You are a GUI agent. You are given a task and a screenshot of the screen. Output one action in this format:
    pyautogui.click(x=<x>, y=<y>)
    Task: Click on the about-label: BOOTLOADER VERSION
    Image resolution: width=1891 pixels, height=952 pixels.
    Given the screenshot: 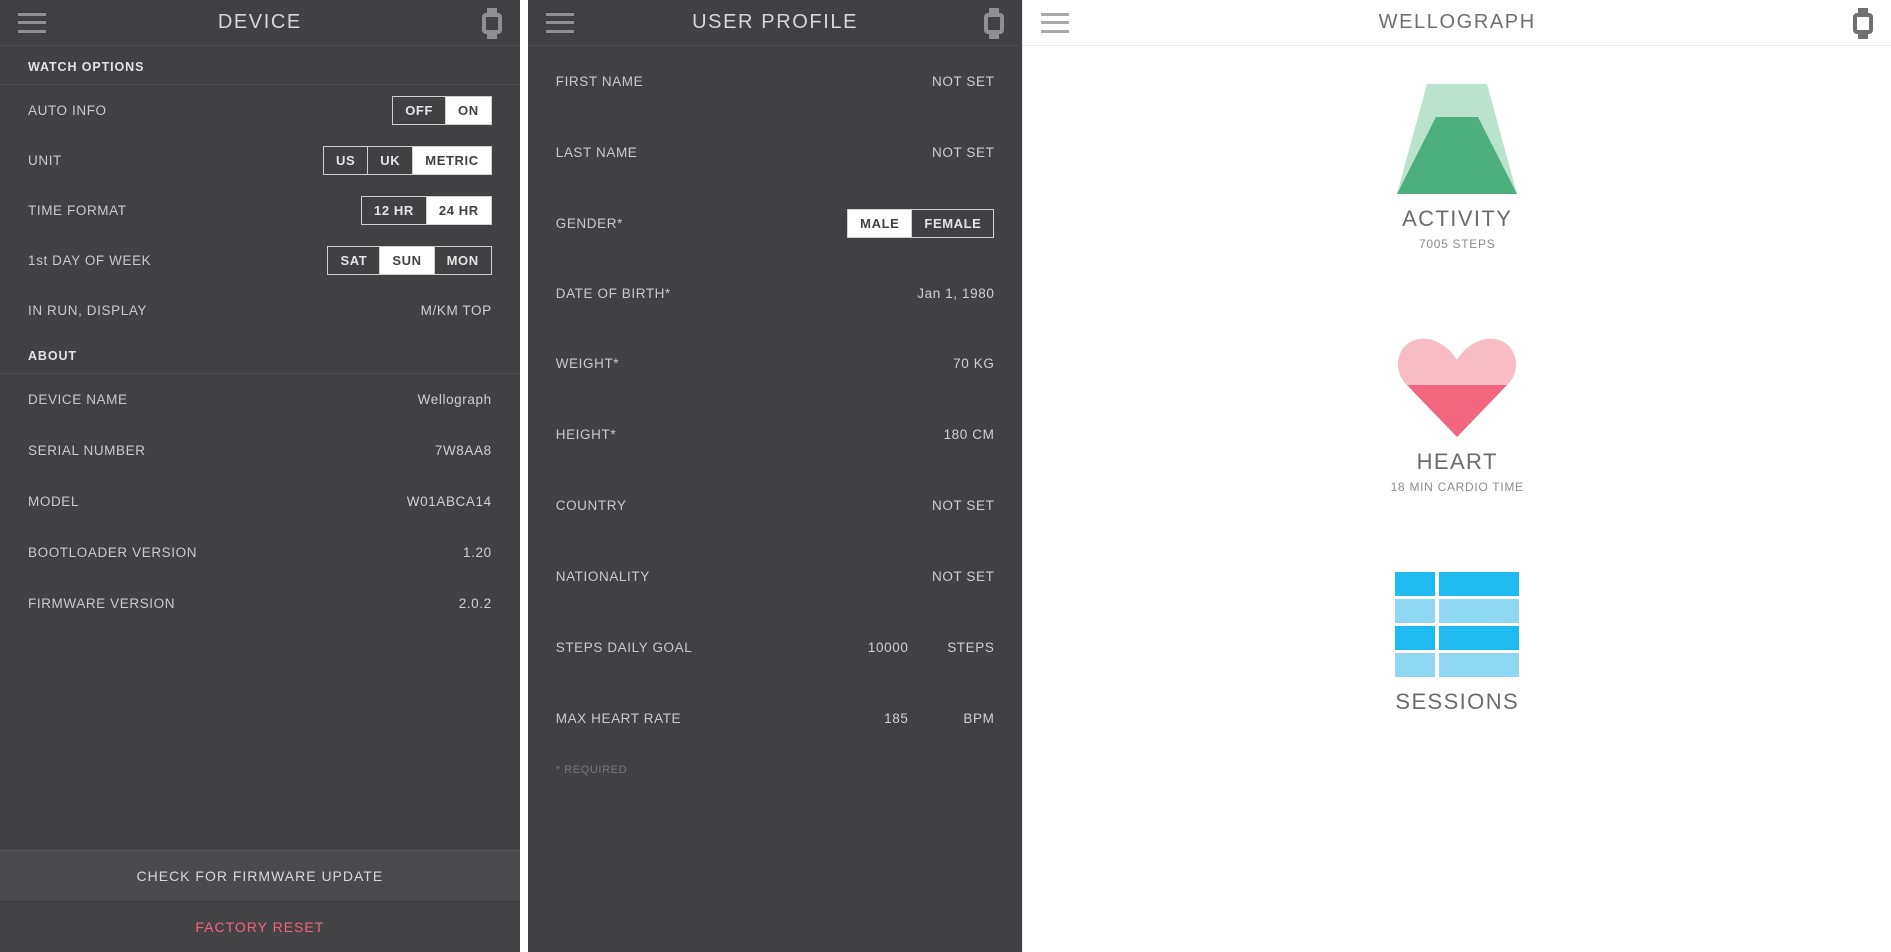 What is the action you would take?
    pyautogui.click(x=113, y=552)
    